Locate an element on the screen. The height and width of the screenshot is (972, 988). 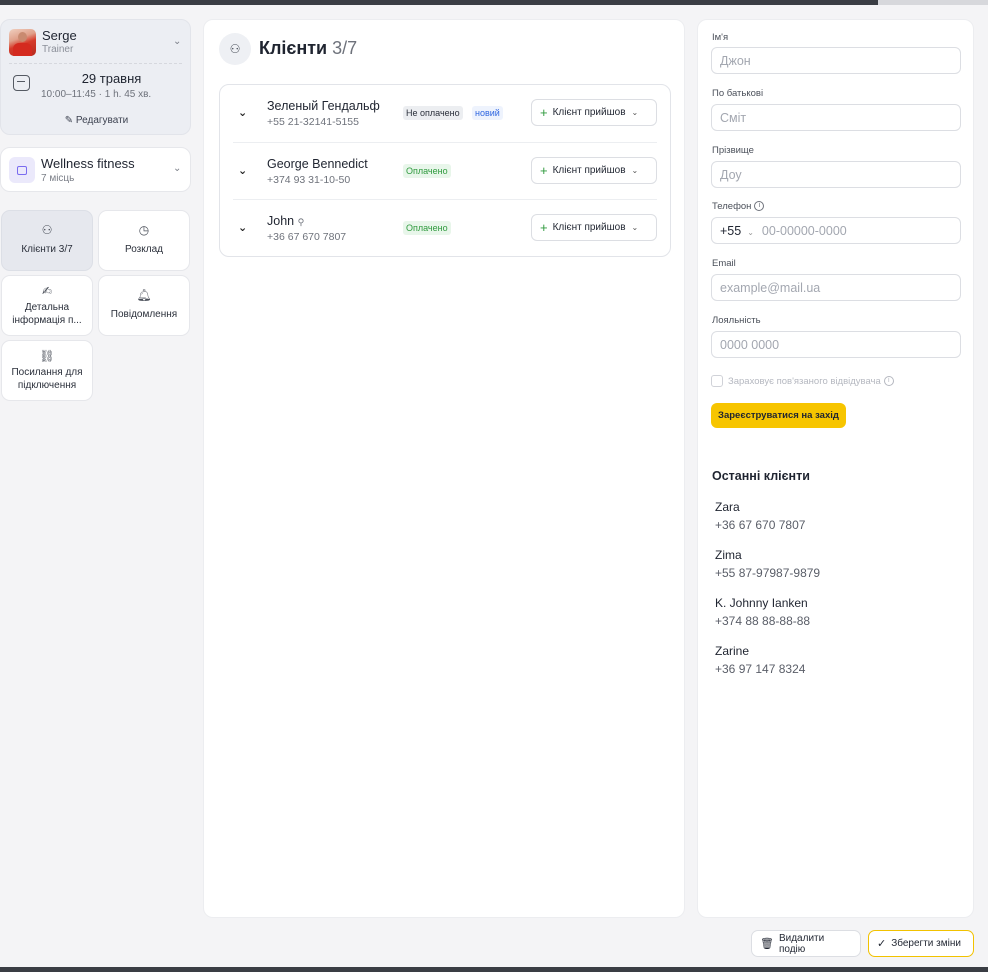
loyalty-input: 0000 0000 is located at coordinates (836, 344).